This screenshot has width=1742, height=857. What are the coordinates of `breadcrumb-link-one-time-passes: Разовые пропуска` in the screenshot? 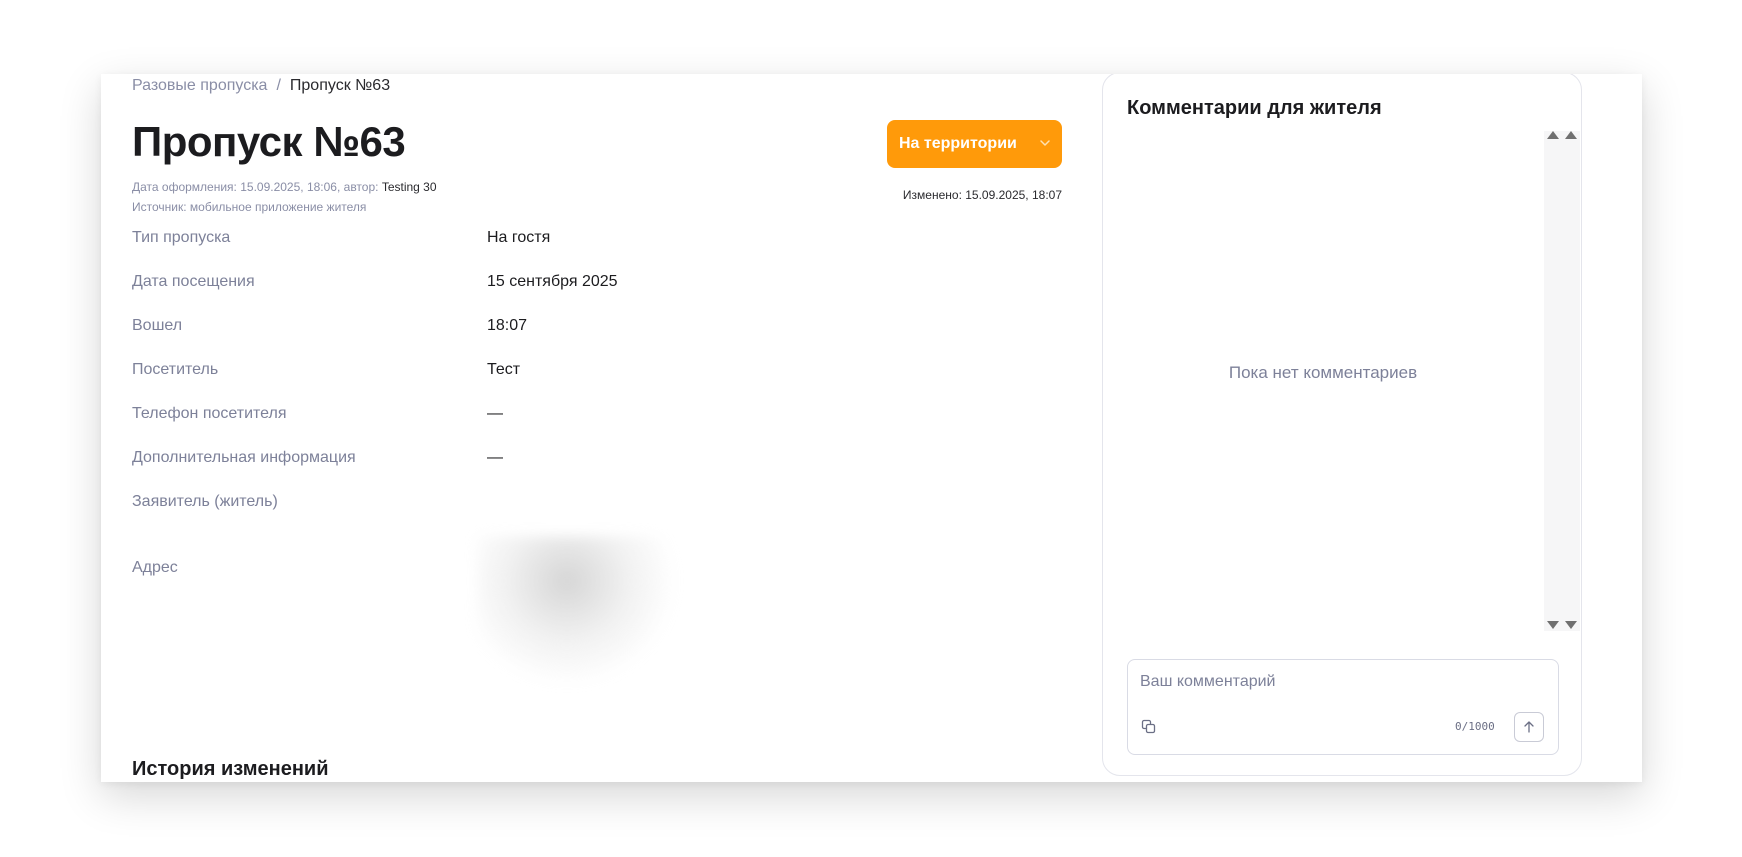 It's located at (199, 85).